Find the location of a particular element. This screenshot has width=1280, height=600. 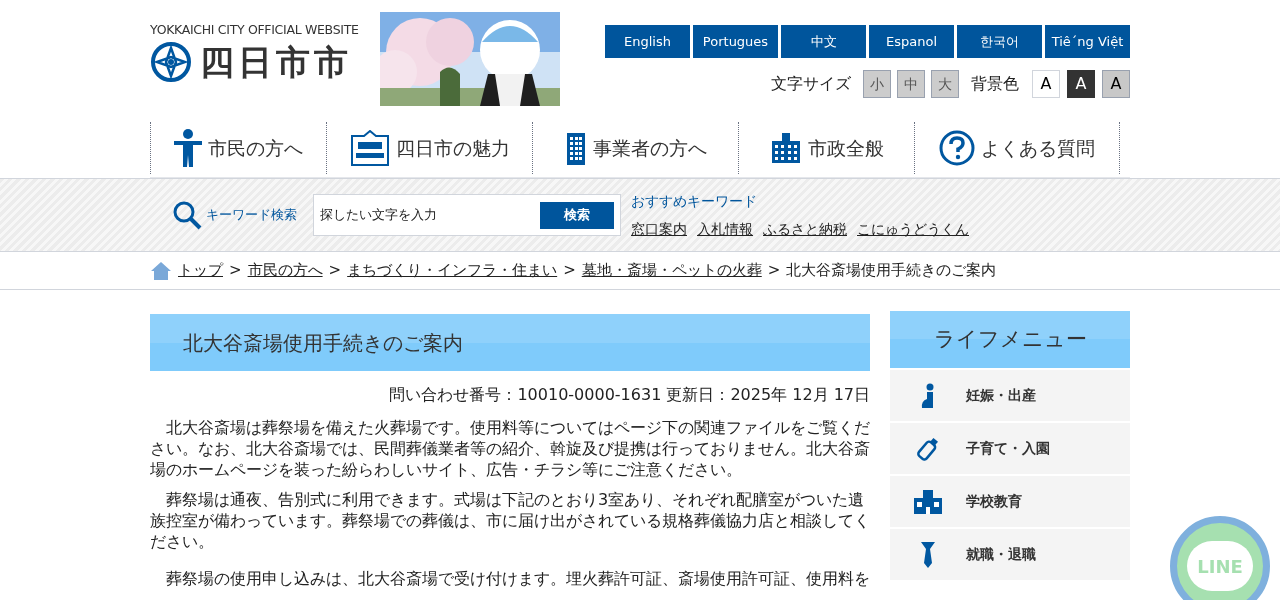

font-size-button: 中 is located at coordinates (911, 84).